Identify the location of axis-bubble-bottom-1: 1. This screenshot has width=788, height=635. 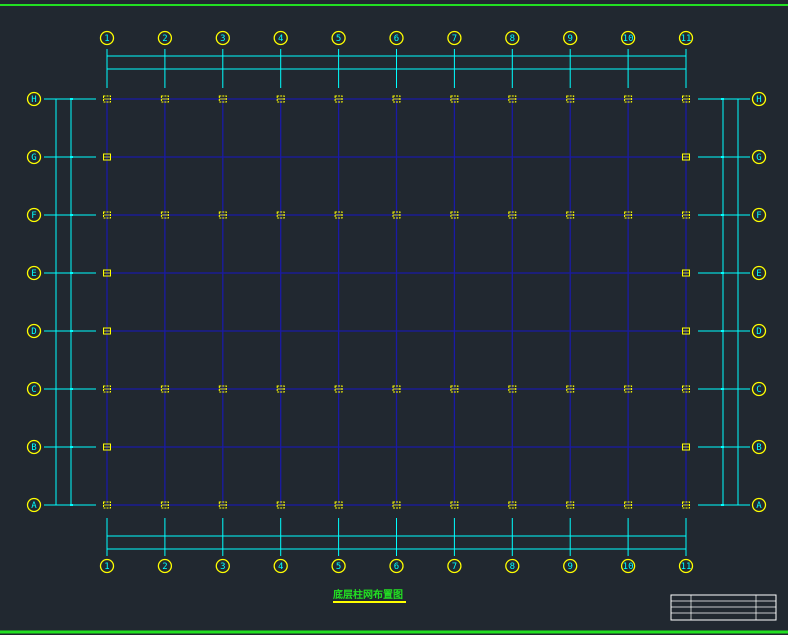
(107, 566).